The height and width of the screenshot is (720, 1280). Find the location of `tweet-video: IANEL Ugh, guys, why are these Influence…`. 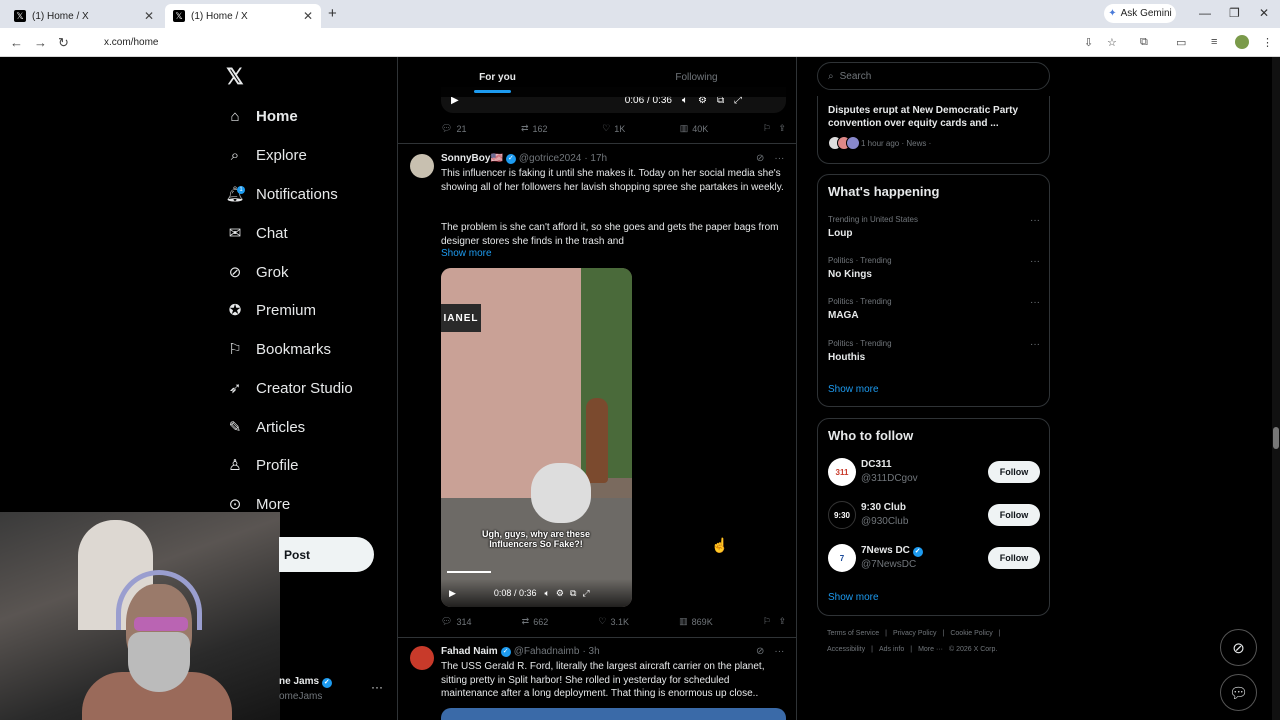

tweet-video: IANEL Ugh, guys, why are these Influence… is located at coordinates (536, 437).